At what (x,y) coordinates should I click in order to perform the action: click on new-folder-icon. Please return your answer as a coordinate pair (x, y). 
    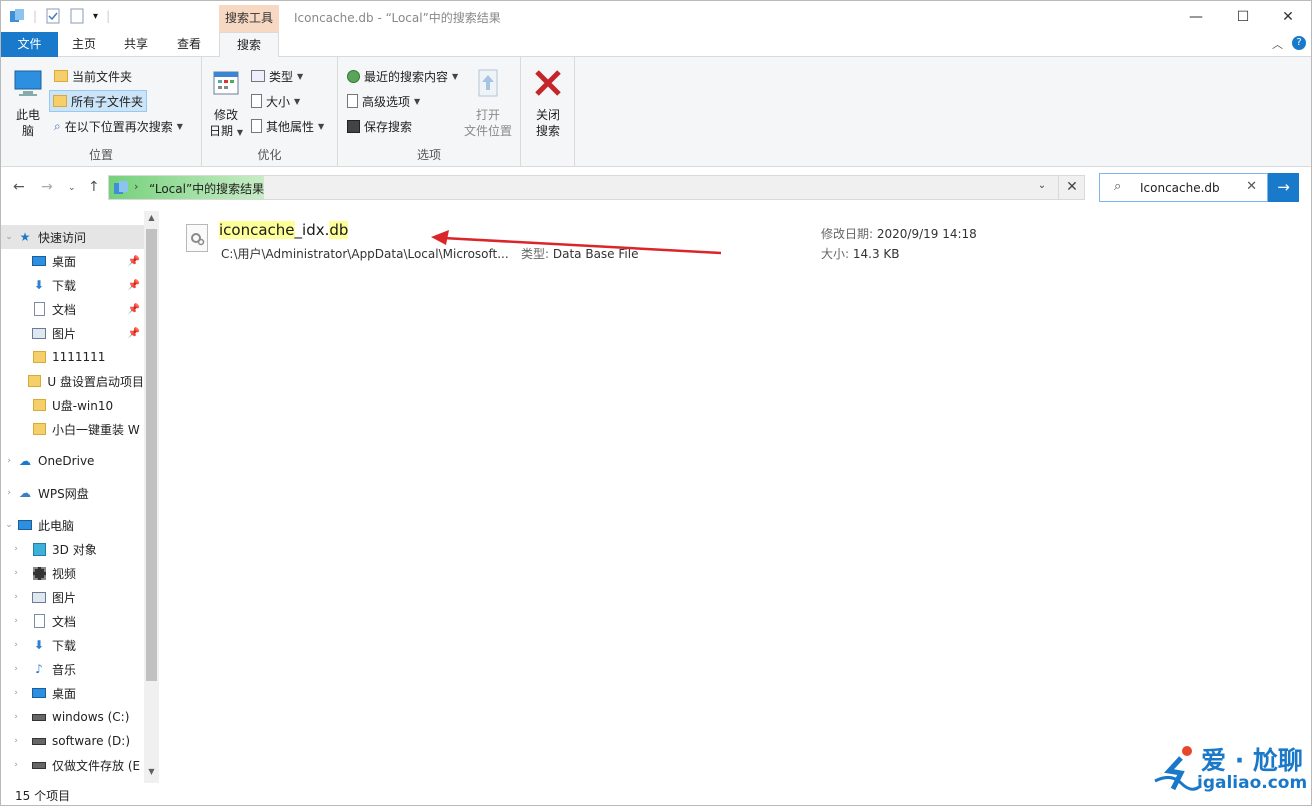
    Looking at the image, I should click on (77, 16).